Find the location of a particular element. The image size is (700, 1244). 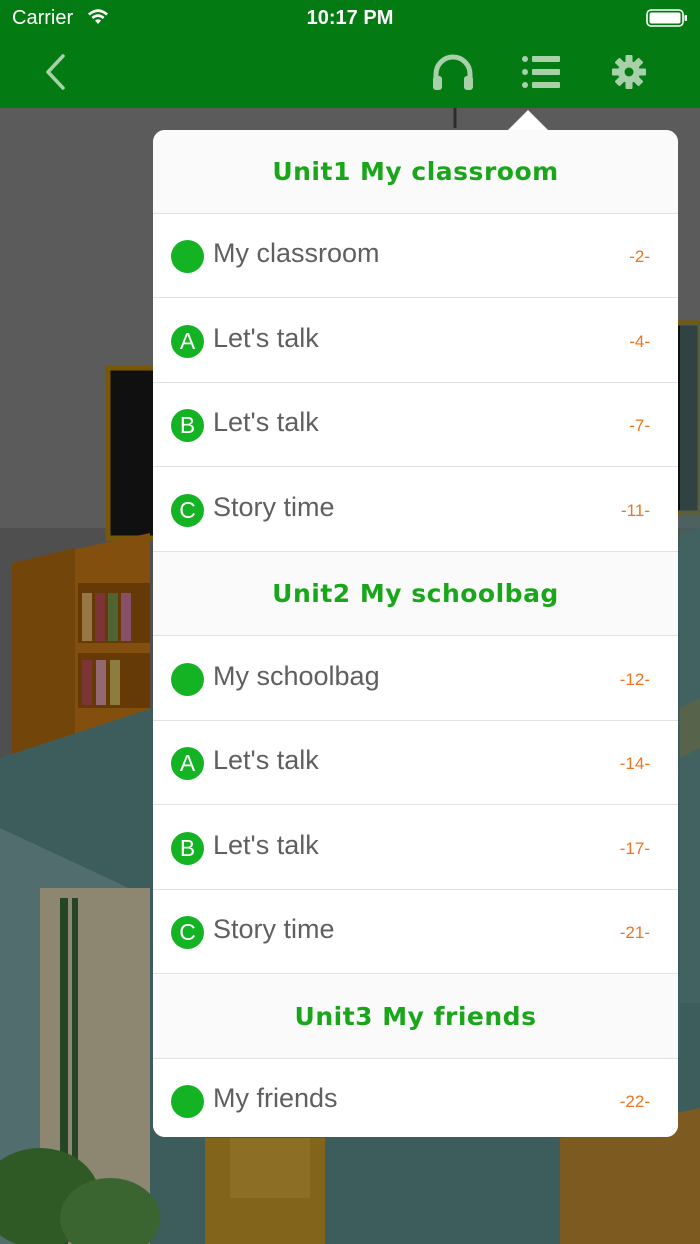

unit-header: Unit2 My schoolbag is located at coordinates (415, 594).